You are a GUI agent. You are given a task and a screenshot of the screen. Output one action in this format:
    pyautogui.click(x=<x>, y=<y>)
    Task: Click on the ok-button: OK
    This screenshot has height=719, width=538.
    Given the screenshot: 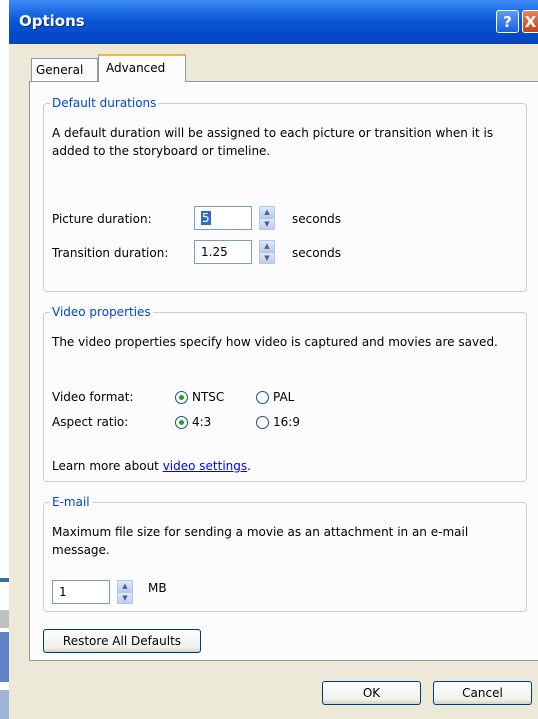 What is the action you would take?
    pyautogui.click(x=371, y=693)
    